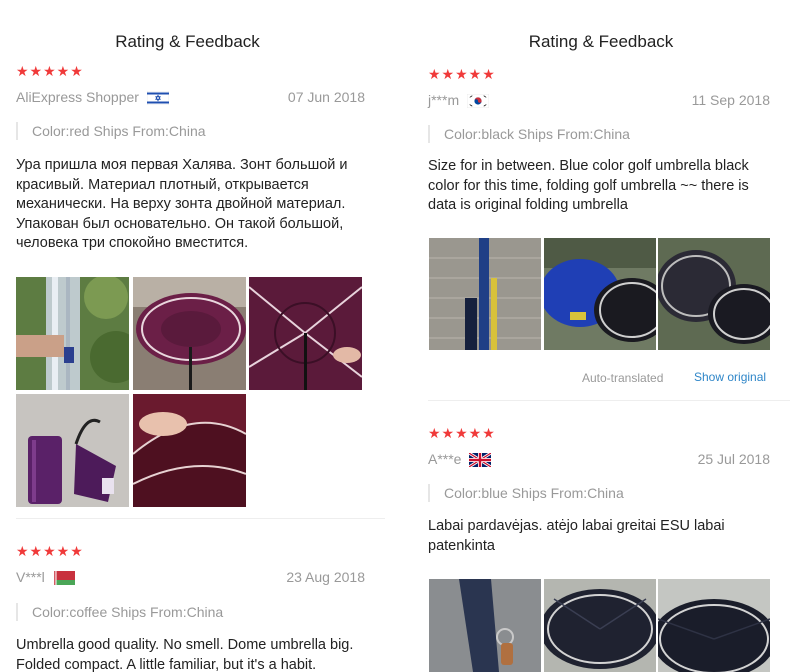  I want to click on reviewer-info: V***l 23 Aug 2018, so click(190, 577).